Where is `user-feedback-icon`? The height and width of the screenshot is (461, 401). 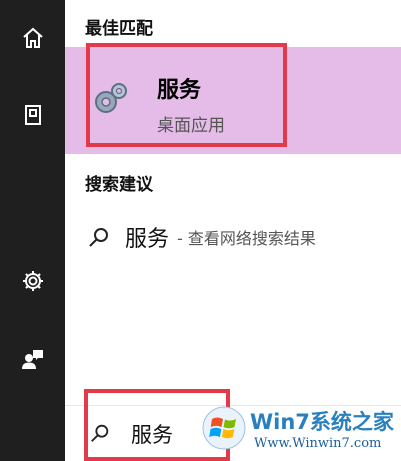 user-feedback-icon is located at coordinates (32, 359).